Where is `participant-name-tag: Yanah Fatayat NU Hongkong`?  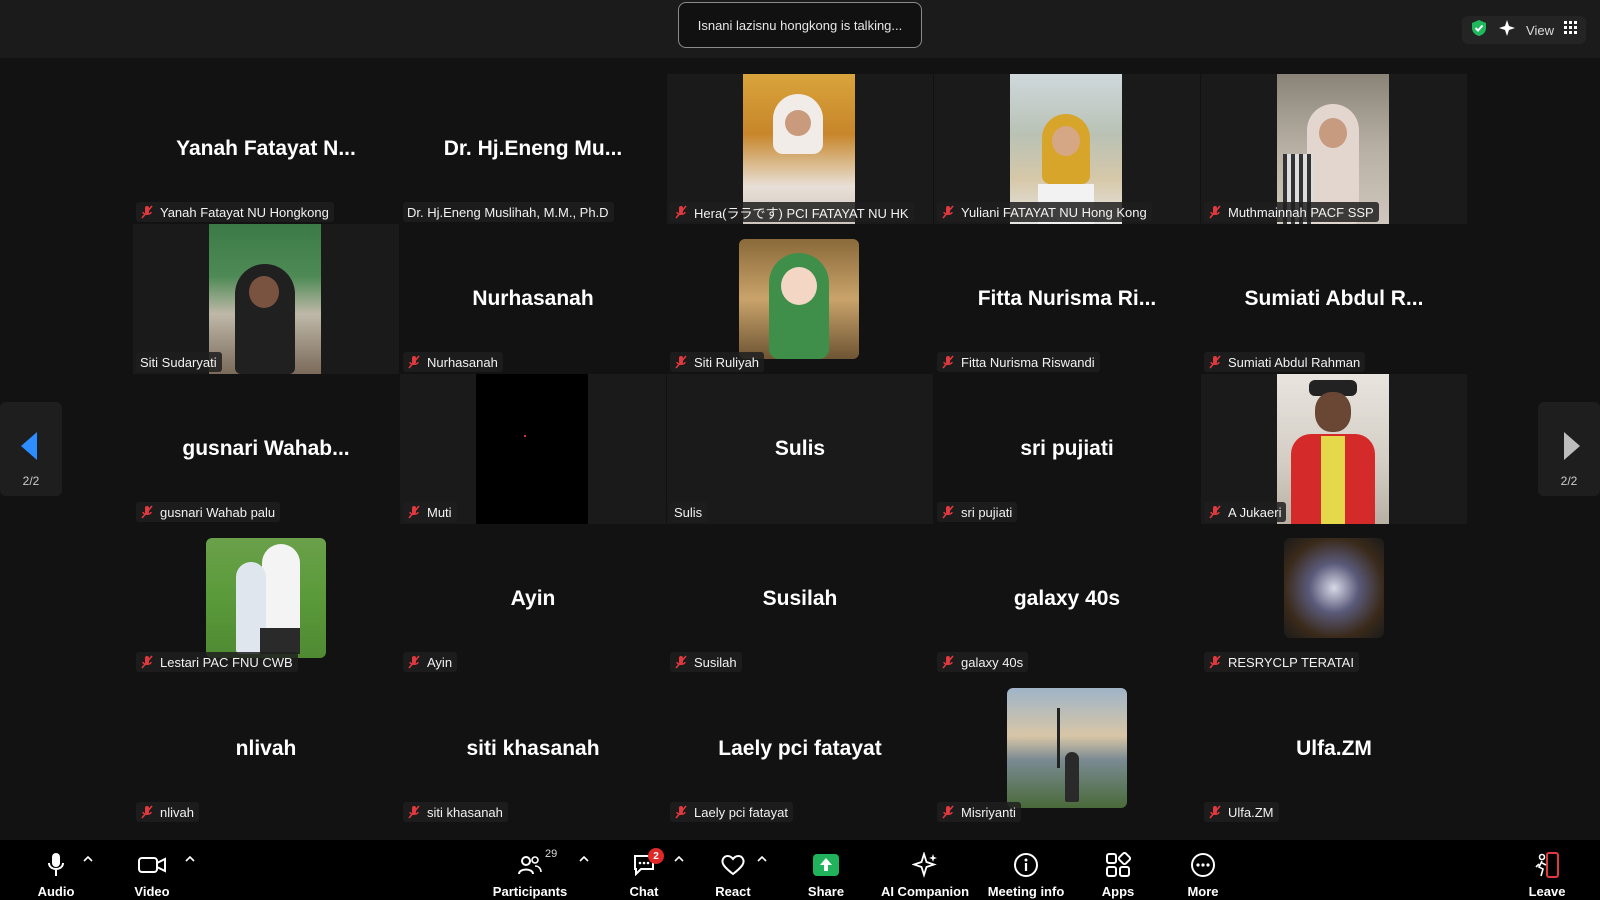 participant-name-tag: Yanah Fatayat NU Hongkong is located at coordinates (235, 212).